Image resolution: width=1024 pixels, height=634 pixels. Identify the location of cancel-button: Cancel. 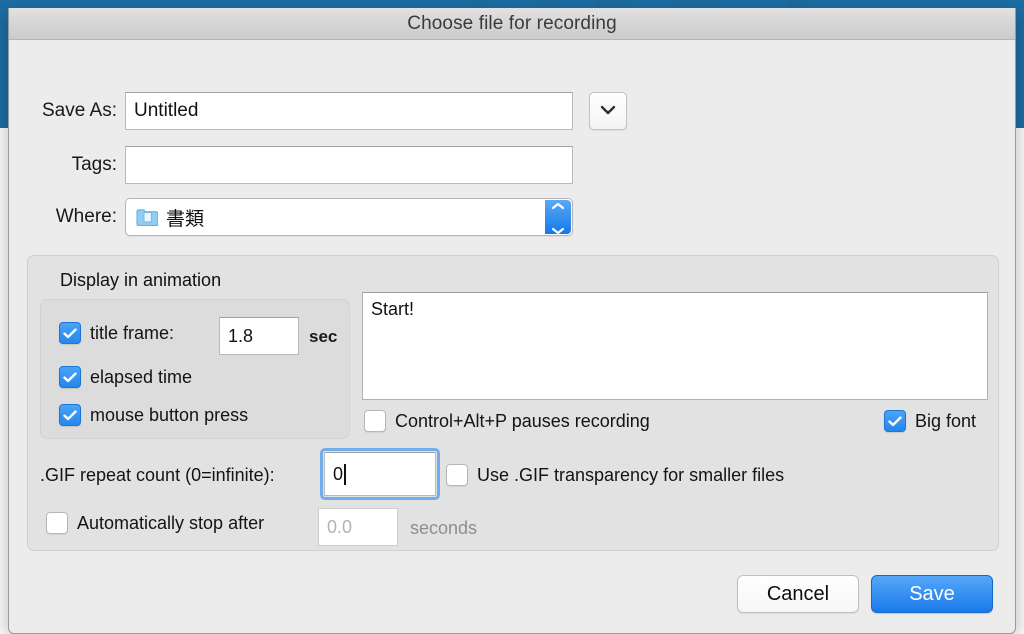
(798, 594).